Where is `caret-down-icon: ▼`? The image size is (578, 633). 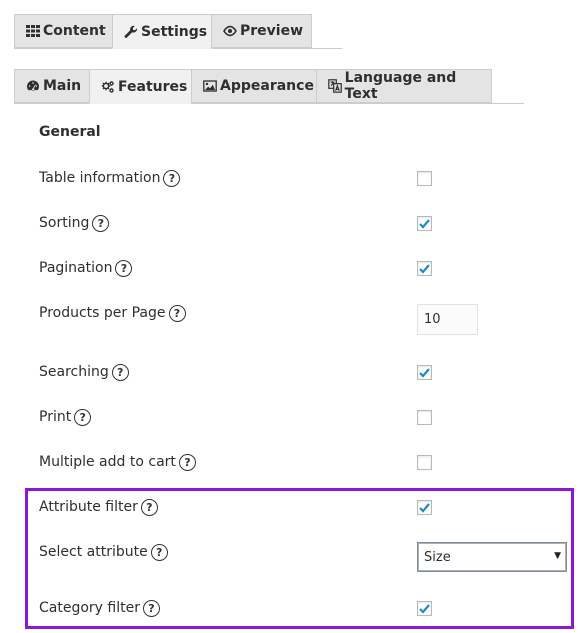 caret-down-icon: ▼ is located at coordinates (557, 556).